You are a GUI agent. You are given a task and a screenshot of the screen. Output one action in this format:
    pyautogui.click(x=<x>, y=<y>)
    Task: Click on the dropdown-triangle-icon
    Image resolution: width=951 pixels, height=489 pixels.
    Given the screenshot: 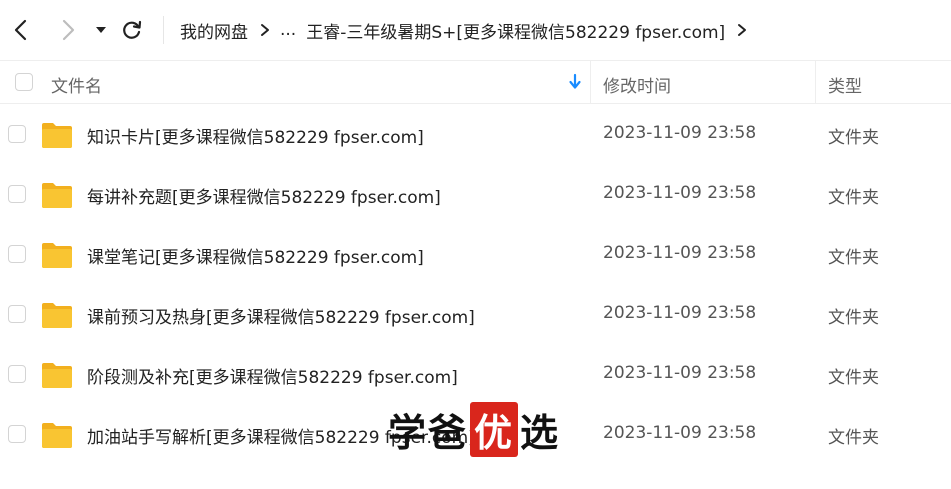 What is the action you would take?
    pyautogui.click(x=101, y=30)
    